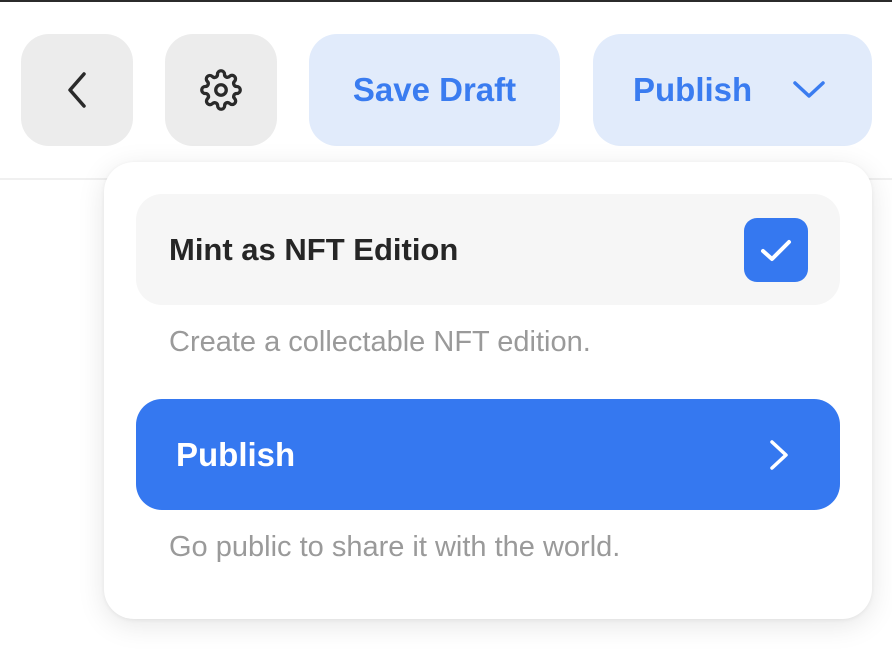 The height and width of the screenshot is (668, 892). What do you see at coordinates (809, 89) in the screenshot?
I see `chevron-down-icon` at bounding box center [809, 89].